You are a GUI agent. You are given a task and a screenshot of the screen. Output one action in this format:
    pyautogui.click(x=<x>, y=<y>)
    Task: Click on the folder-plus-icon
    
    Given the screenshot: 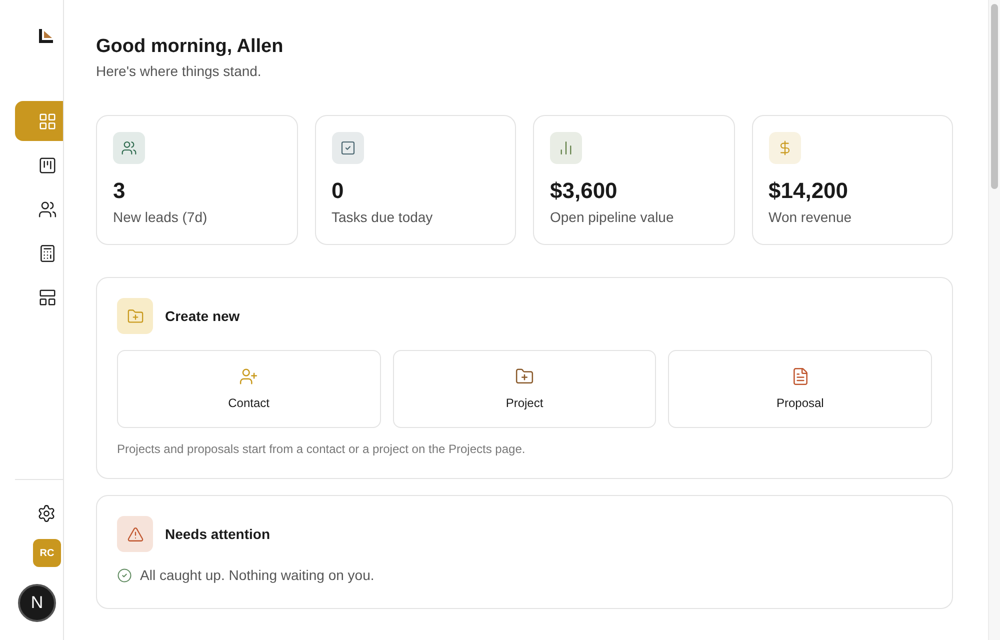 What is the action you would take?
    pyautogui.click(x=135, y=316)
    